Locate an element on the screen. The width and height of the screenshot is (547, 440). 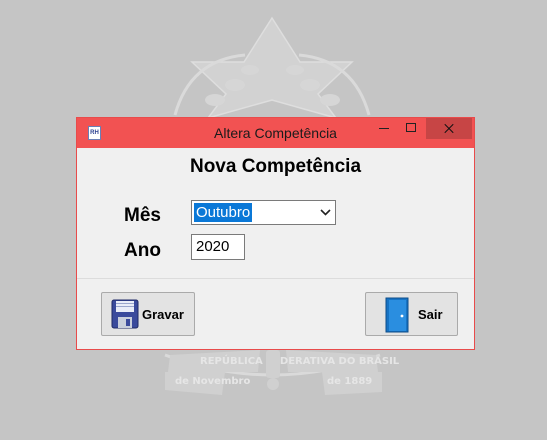
sair-button: Sair is located at coordinates (411, 314).